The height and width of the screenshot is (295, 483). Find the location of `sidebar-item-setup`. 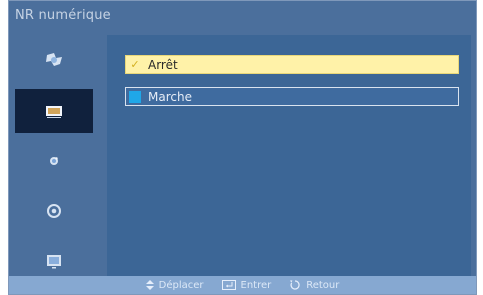

sidebar-item-setup is located at coordinates (54, 211).